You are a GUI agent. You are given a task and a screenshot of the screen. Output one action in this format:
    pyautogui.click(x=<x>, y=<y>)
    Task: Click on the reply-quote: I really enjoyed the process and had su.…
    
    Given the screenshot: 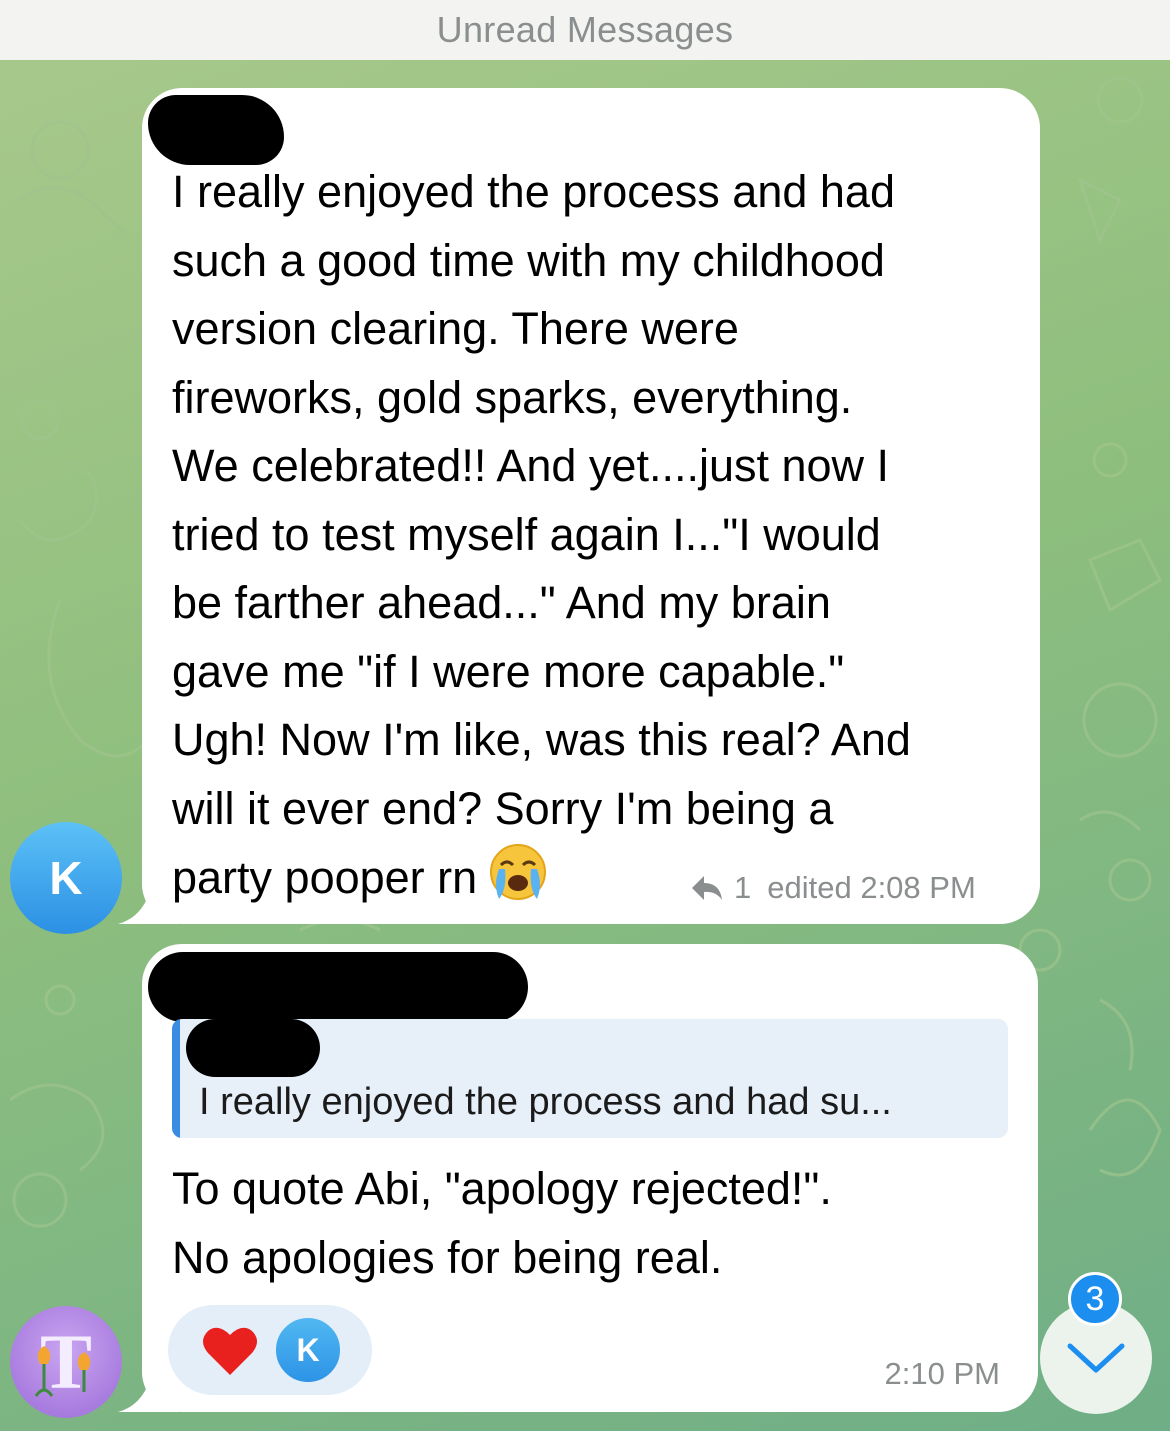 What is the action you would take?
    pyautogui.click(x=590, y=1078)
    